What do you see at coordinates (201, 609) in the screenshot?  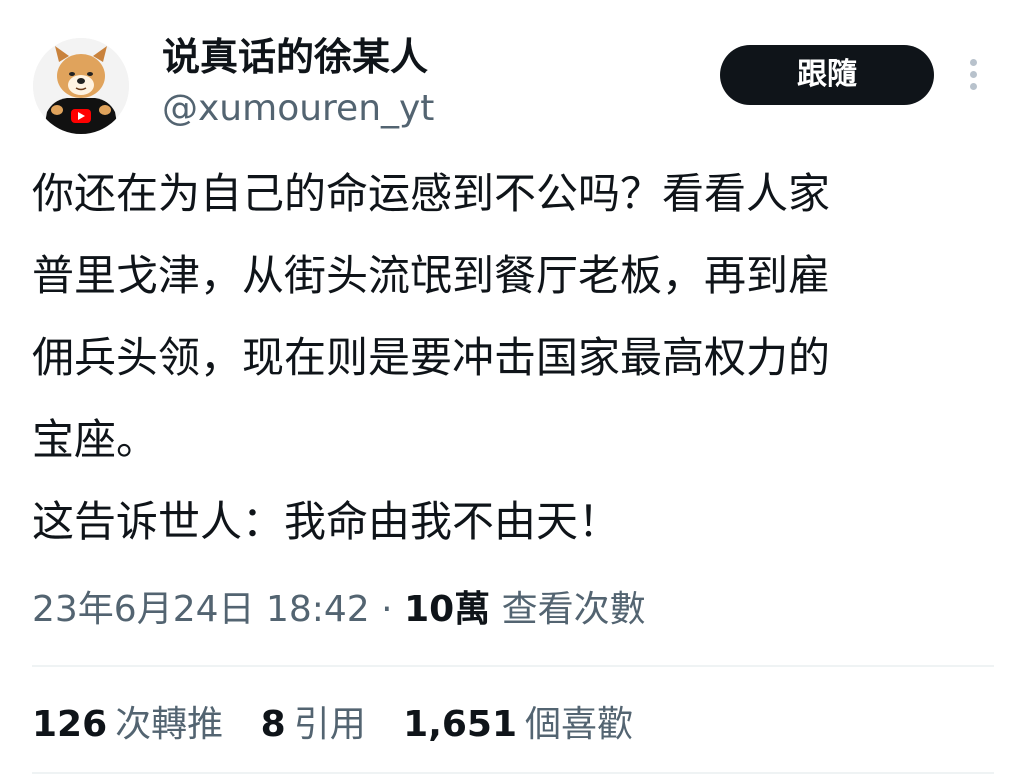 I see `timestamp: 23年6月24日 18:42` at bounding box center [201, 609].